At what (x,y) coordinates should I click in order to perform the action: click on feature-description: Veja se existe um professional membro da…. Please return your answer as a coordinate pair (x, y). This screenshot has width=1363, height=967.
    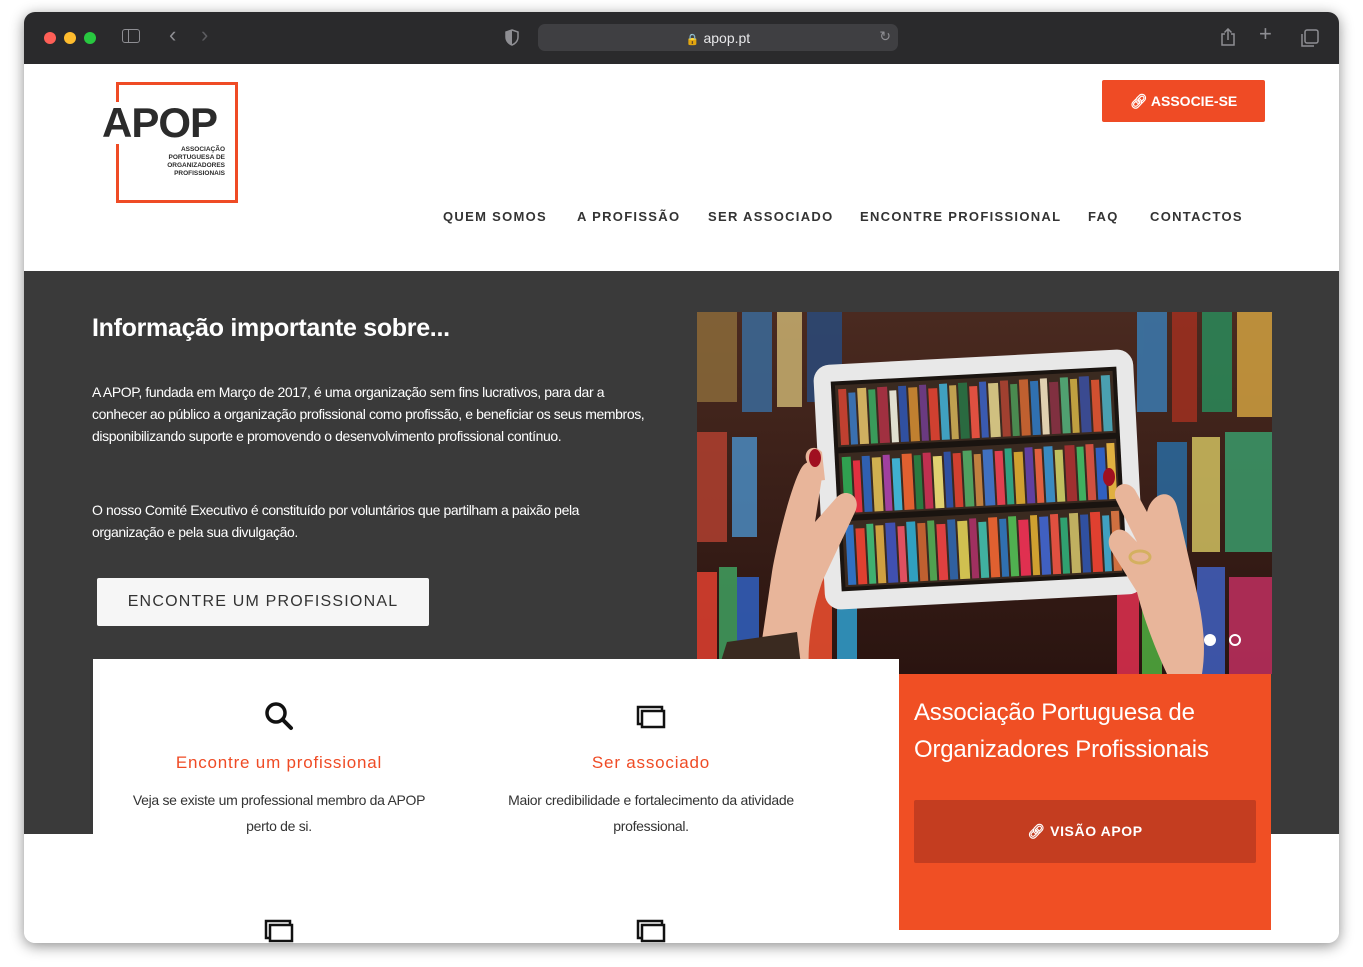
    Looking at the image, I should click on (279, 813).